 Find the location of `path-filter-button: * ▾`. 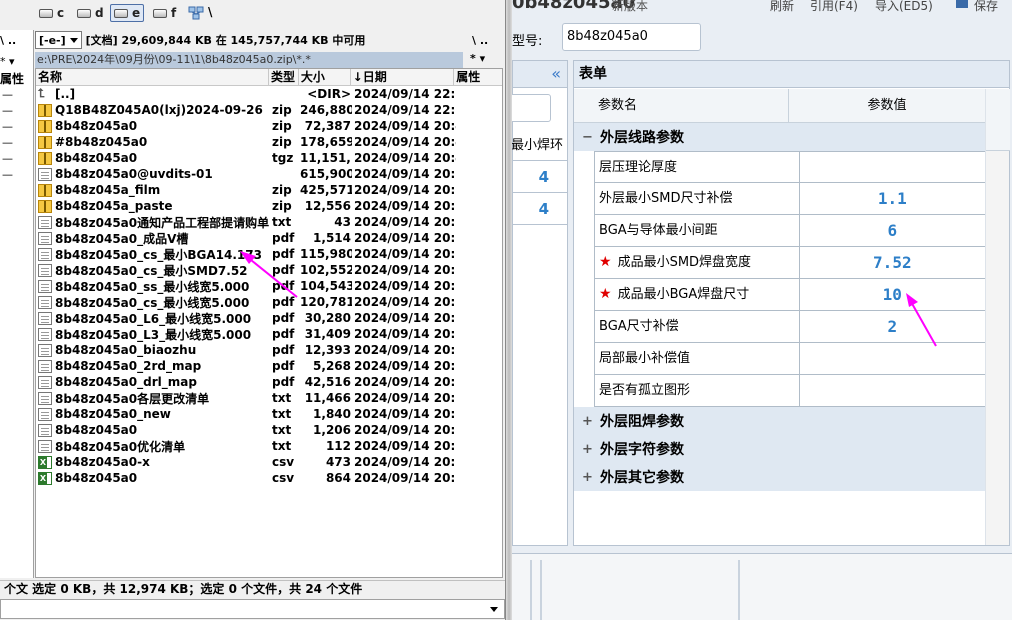

path-filter-button: * ▾ is located at coordinates (477, 58).